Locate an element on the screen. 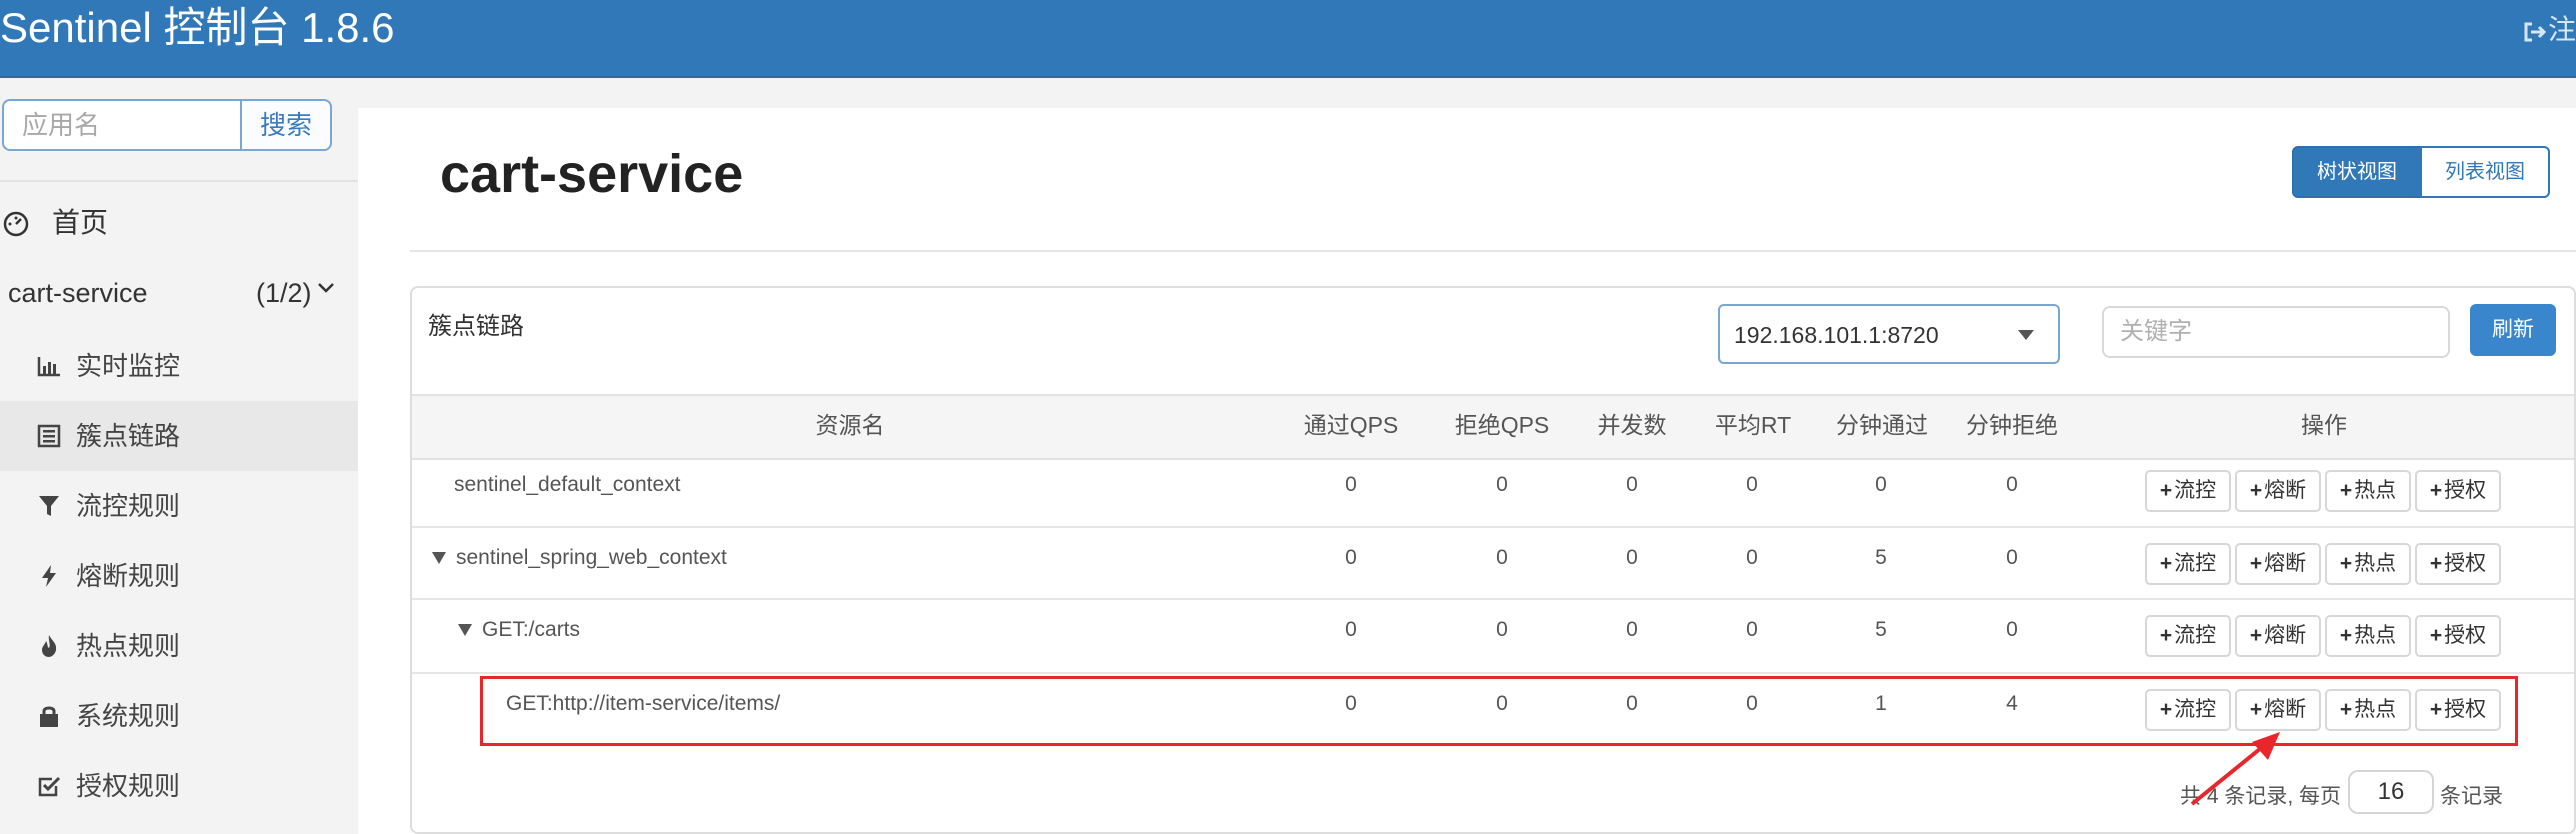  page-title: cart-service is located at coordinates (592, 174).